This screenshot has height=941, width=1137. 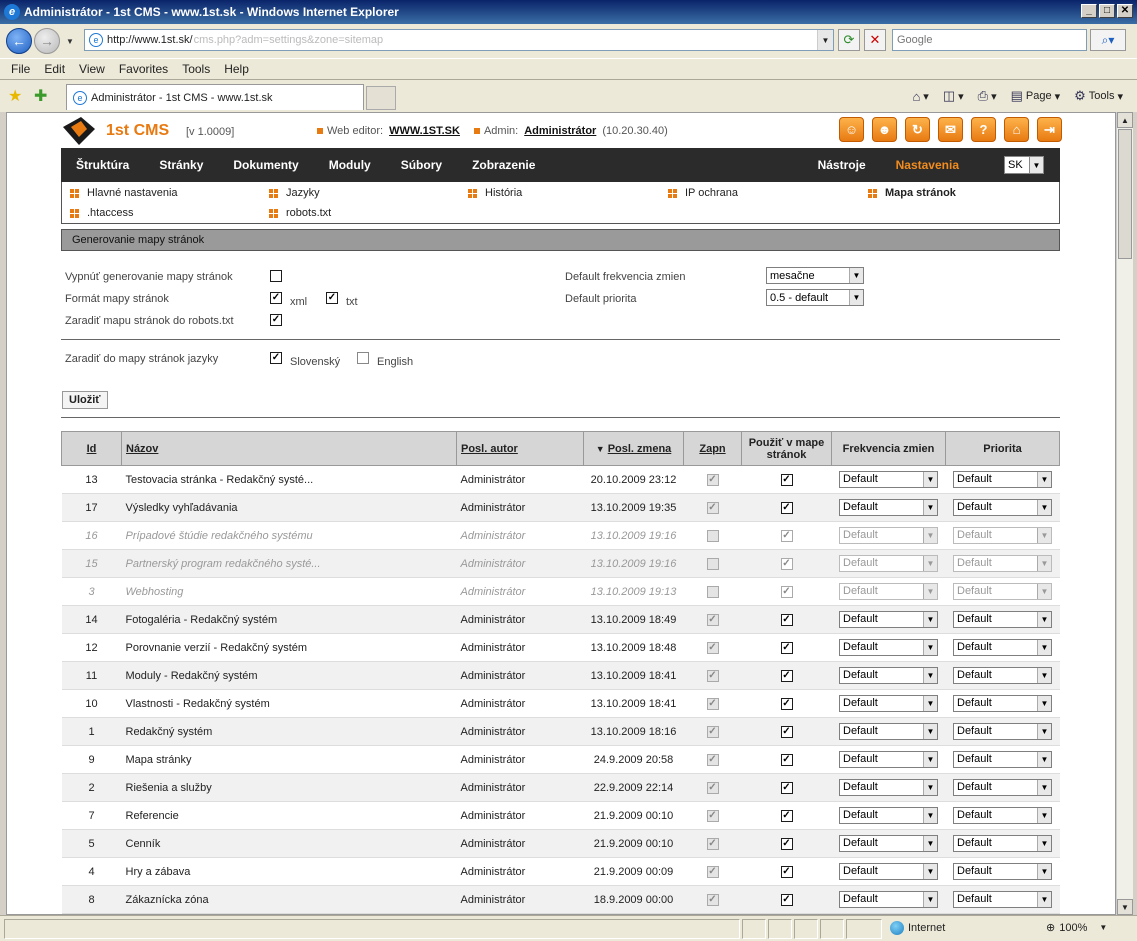 I want to click on feeds-icon: ◫, so click(x=949, y=96).